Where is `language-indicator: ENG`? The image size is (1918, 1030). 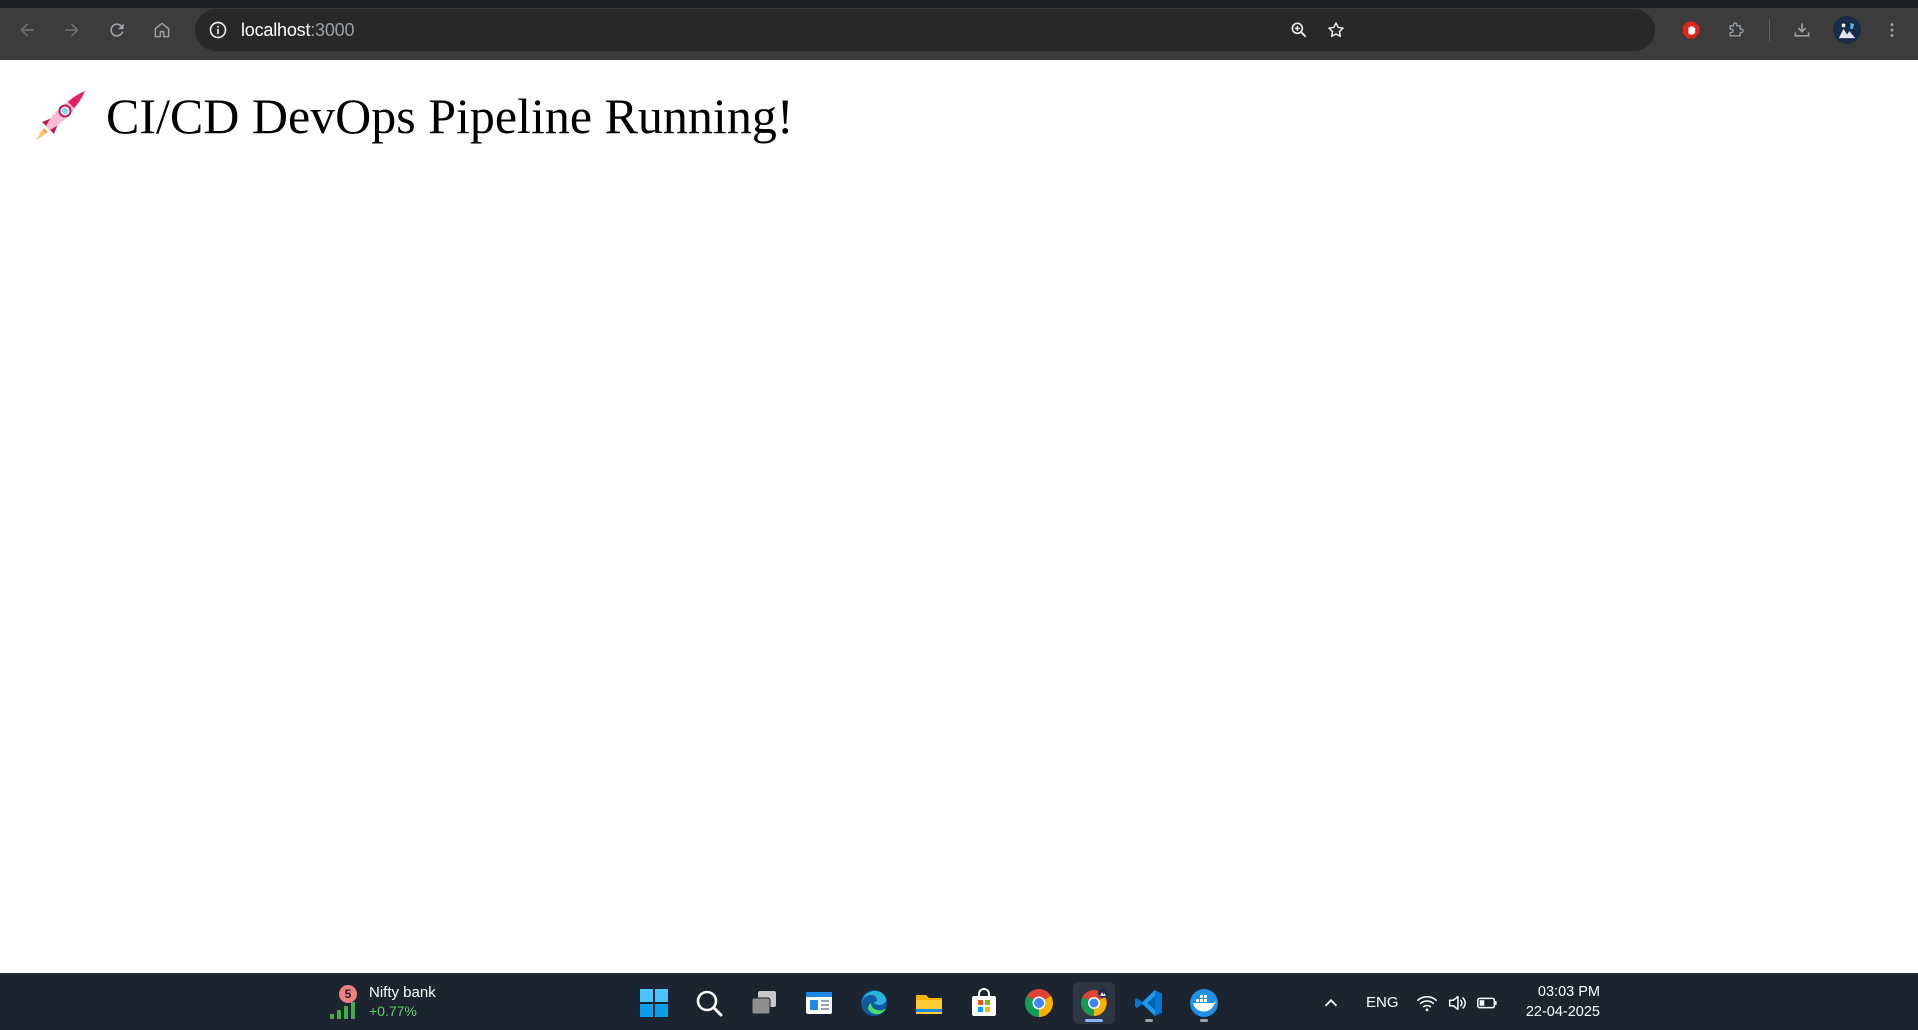
language-indicator: ENG is located at coordinates (1382, 1002).